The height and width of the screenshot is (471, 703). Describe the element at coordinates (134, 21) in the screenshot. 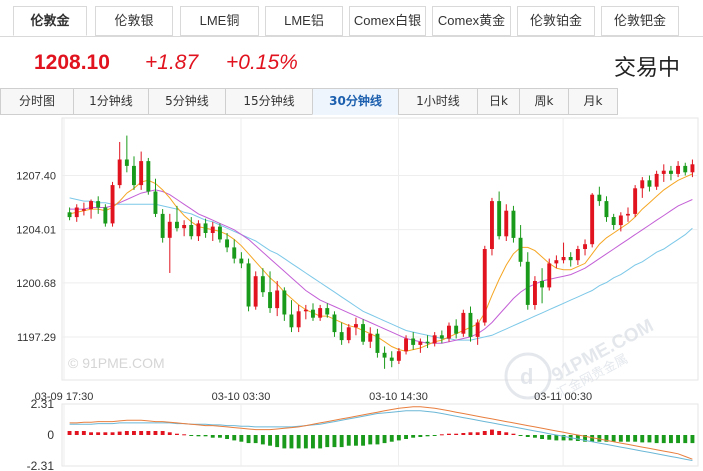

I see `tab-london-silver: 伦敦银` at that location.